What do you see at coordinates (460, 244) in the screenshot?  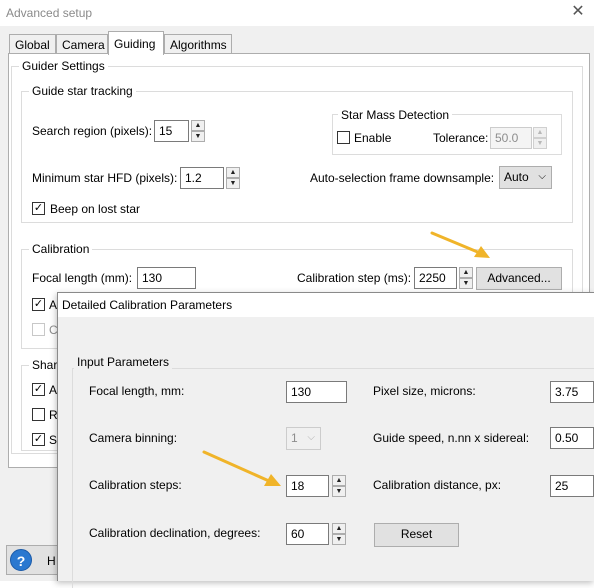 I see `arrow-to-advanced-icon` at bounding box center [460, 244].